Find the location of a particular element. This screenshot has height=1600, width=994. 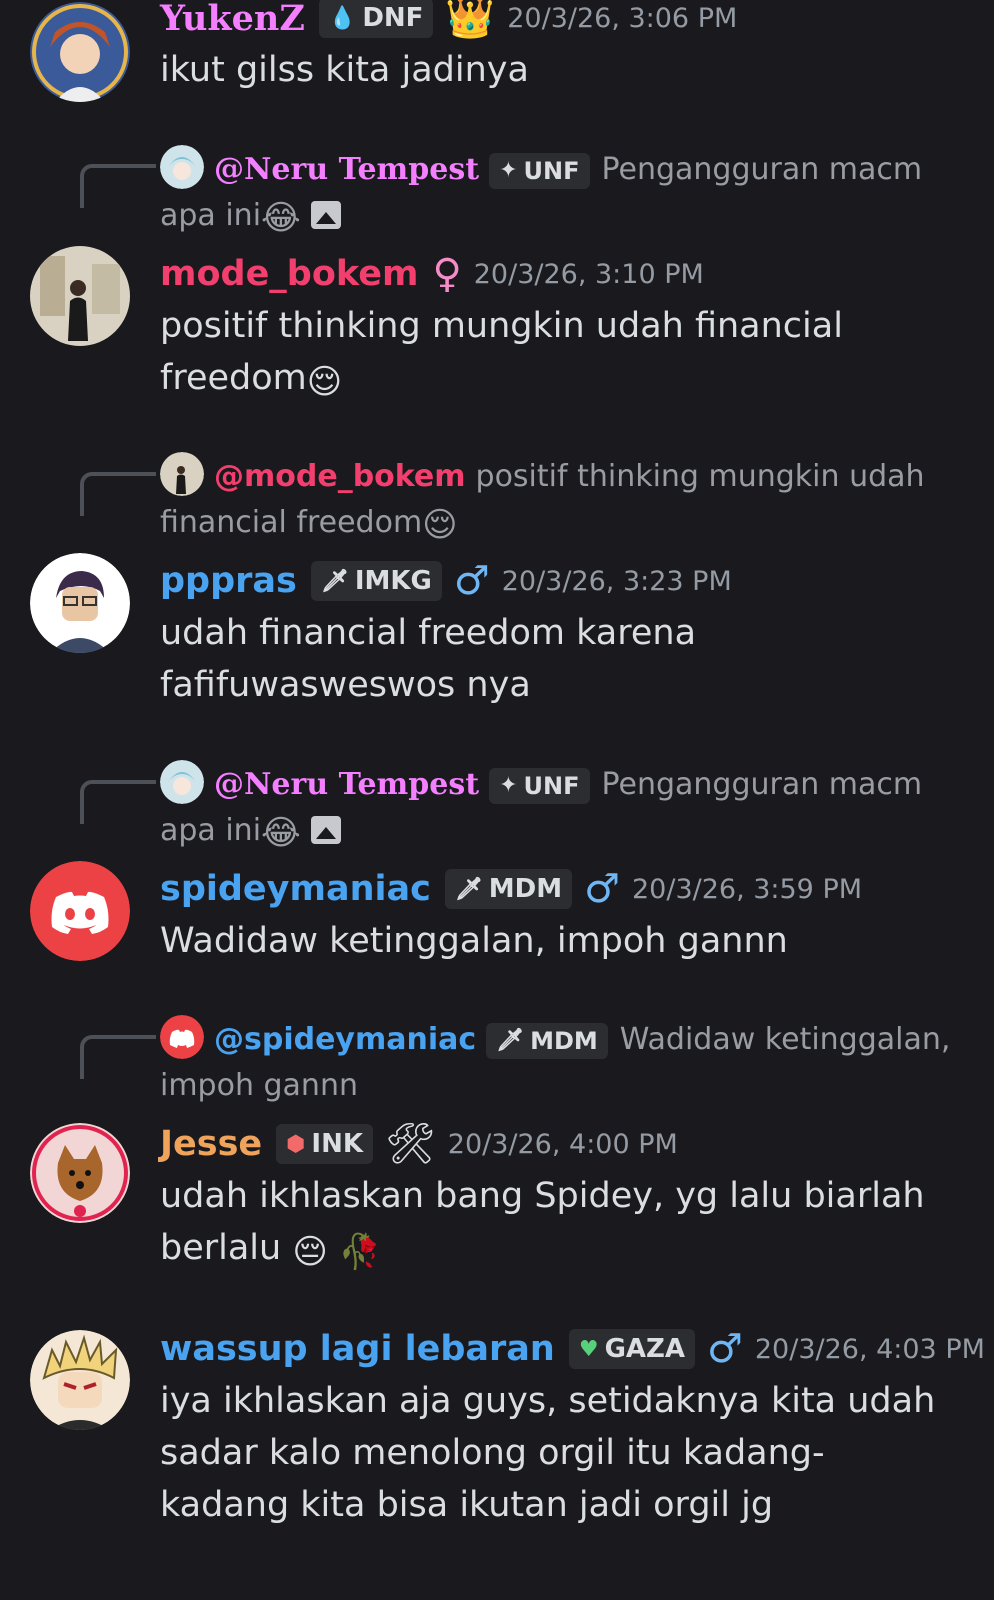

server-tag: 🗡 IMKG is located at coordinates (376, 581).